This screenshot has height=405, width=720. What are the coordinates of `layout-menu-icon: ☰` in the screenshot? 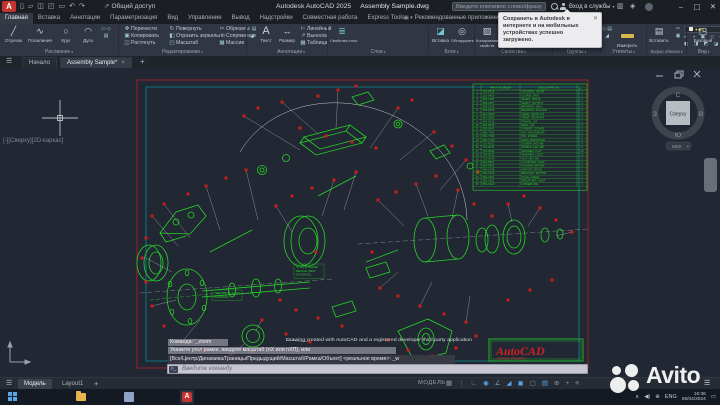 It's located at (9, 383).